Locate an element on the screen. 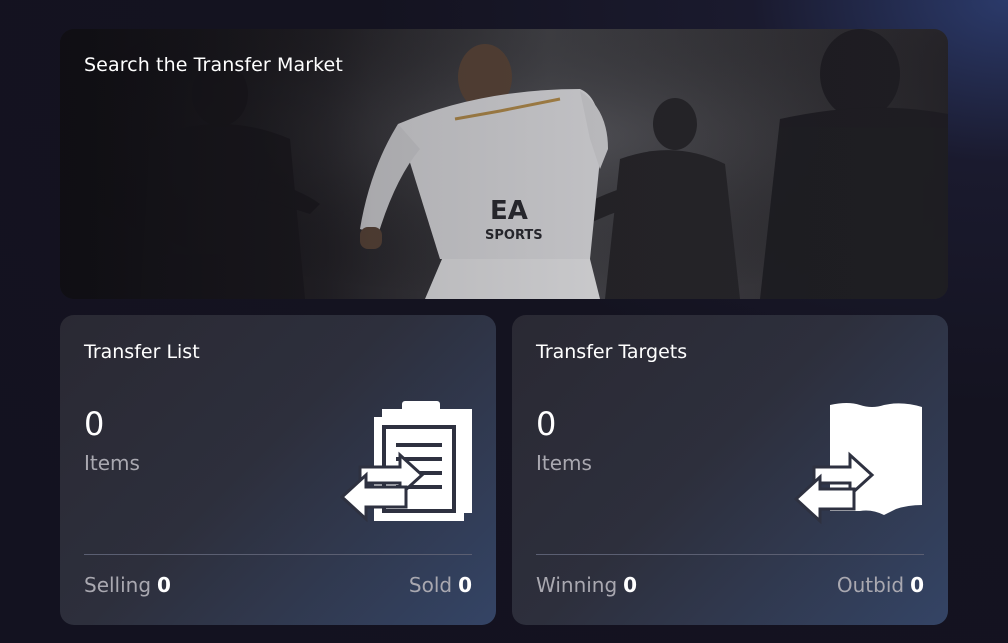 The width and height of the screenshot is (1008, 643). winning-count: 0 is located at coordinates (630, 585).